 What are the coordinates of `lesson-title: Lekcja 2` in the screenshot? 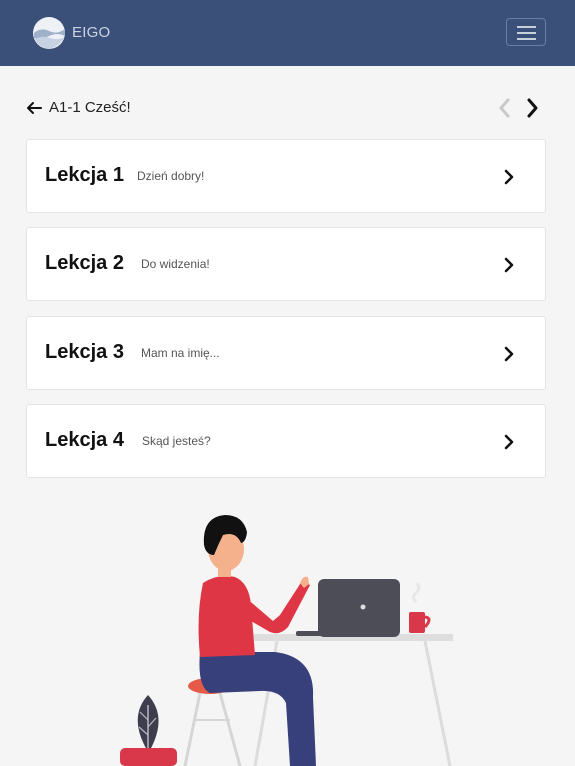 It's located at (84, 263).